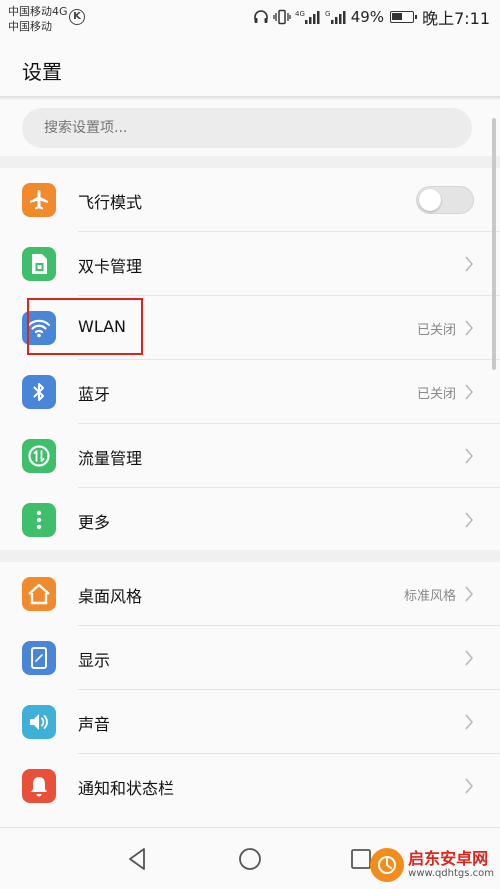 This screenshot has width=500, height=889. I want to click on search-input, so click(247, 128).